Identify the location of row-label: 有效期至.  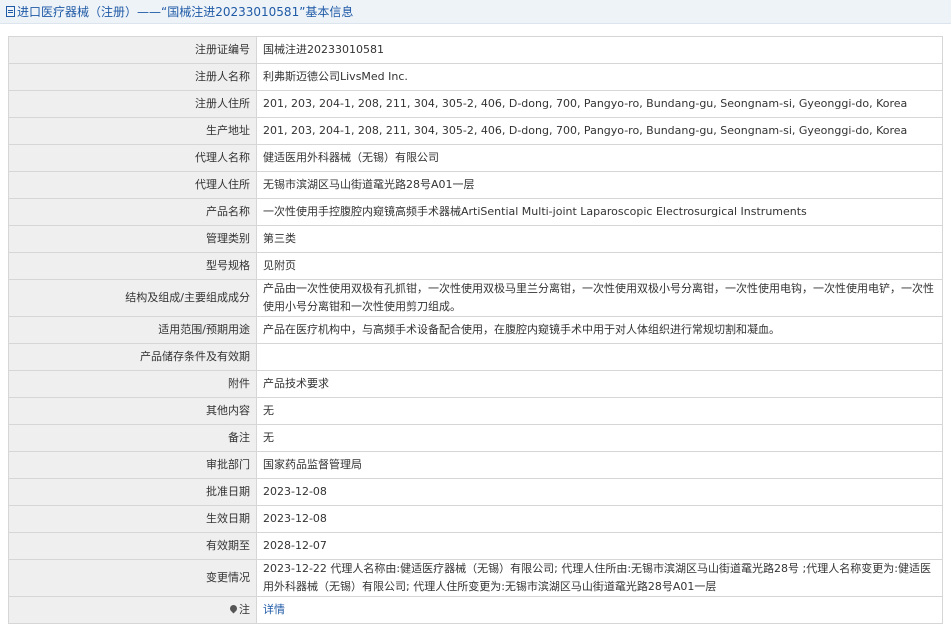
(132, 546).